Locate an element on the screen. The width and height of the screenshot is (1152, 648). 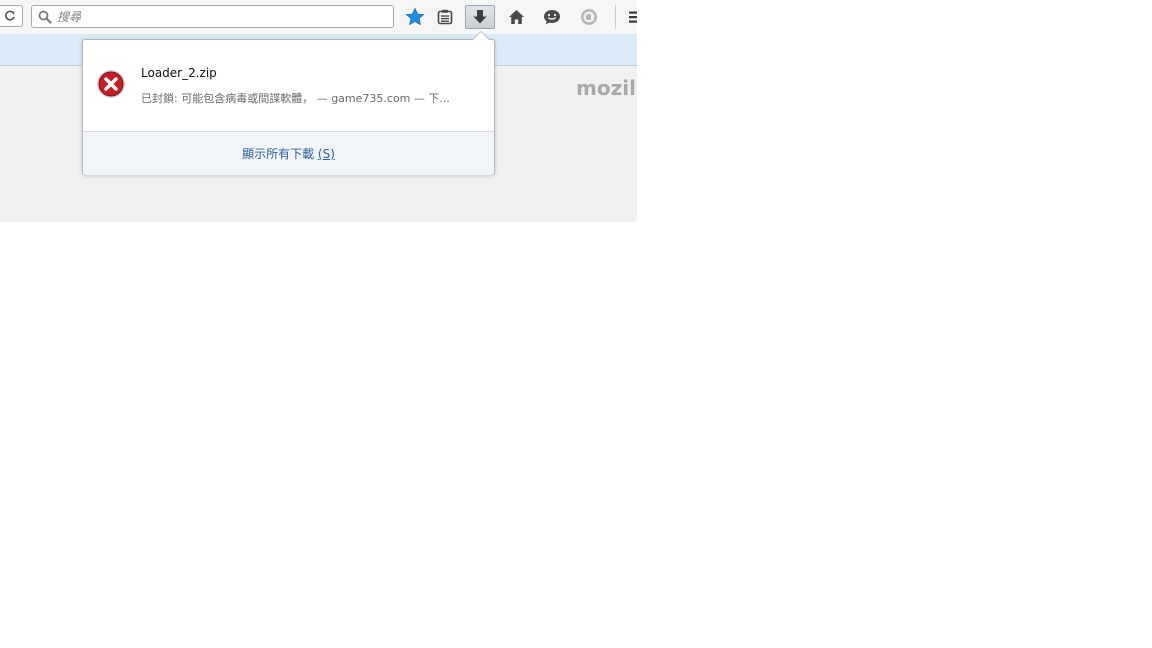
reading-list-button is located at coordinates (445, 17).